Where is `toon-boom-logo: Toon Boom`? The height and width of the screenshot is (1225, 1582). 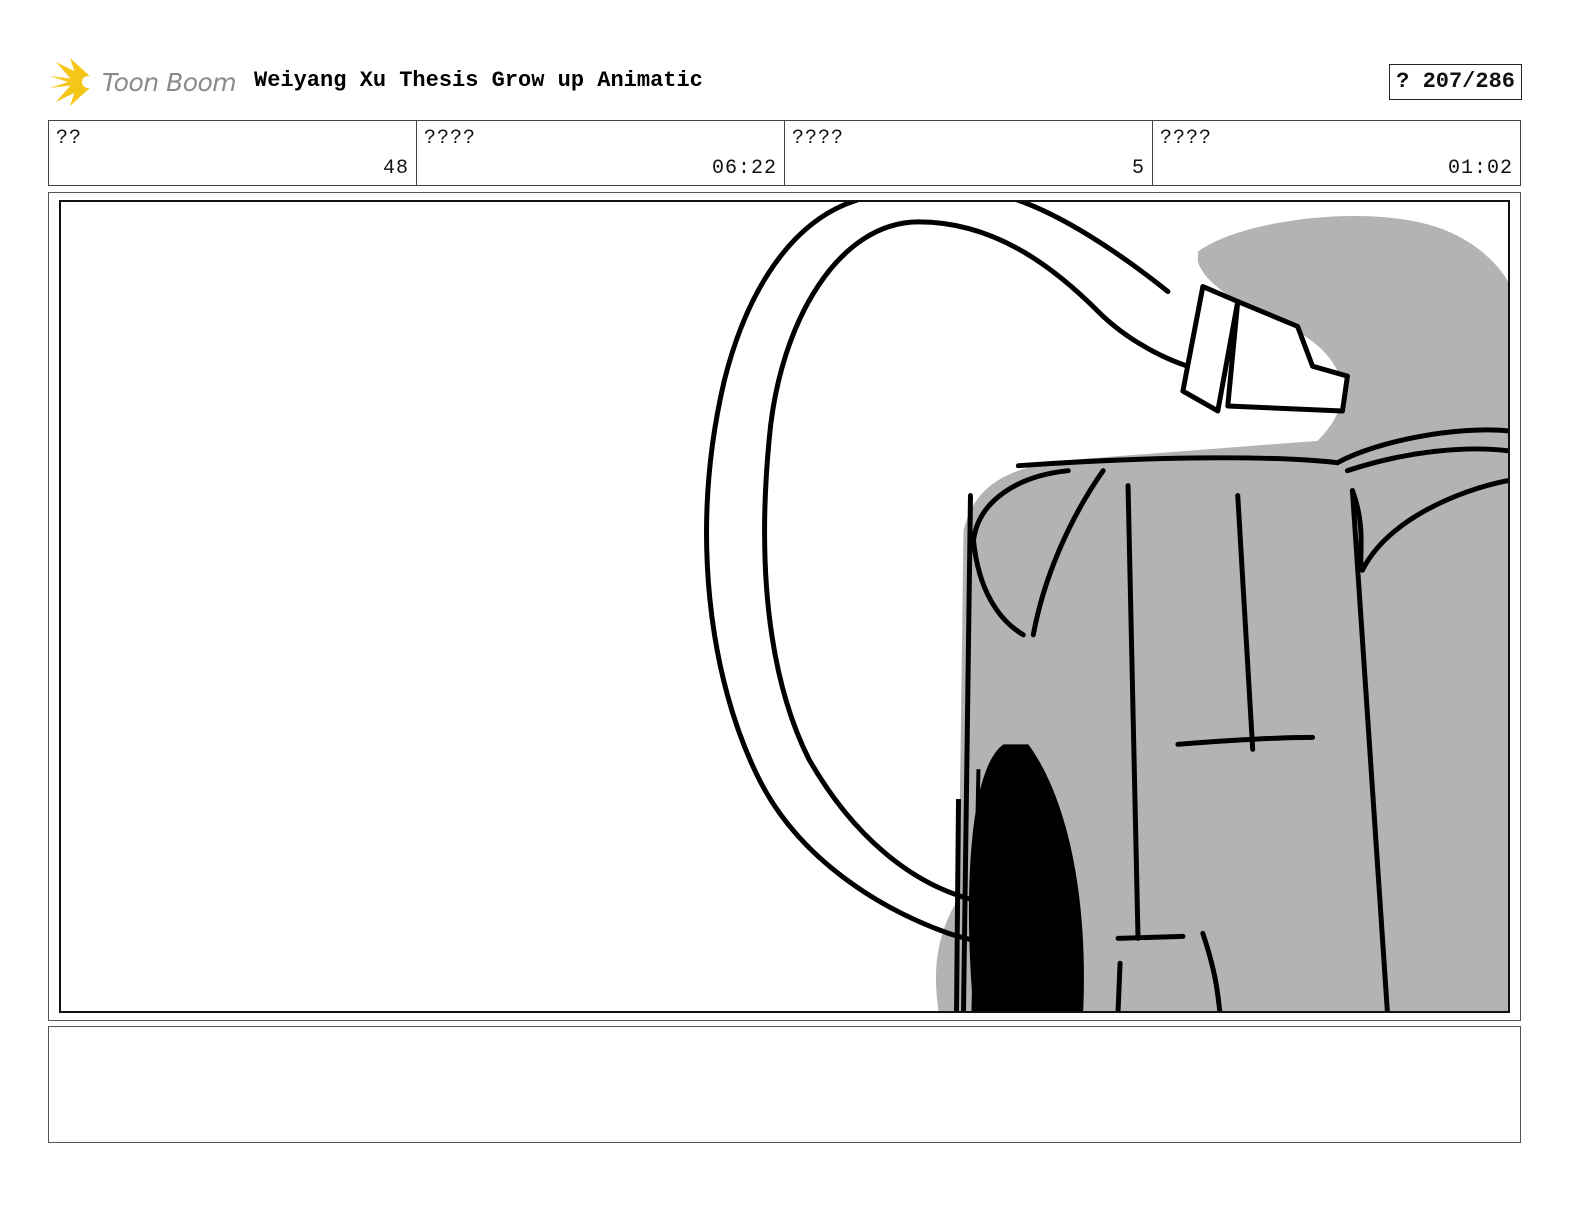 toon-boom-logo: Toon Boom is located at coordinates (142, 82).